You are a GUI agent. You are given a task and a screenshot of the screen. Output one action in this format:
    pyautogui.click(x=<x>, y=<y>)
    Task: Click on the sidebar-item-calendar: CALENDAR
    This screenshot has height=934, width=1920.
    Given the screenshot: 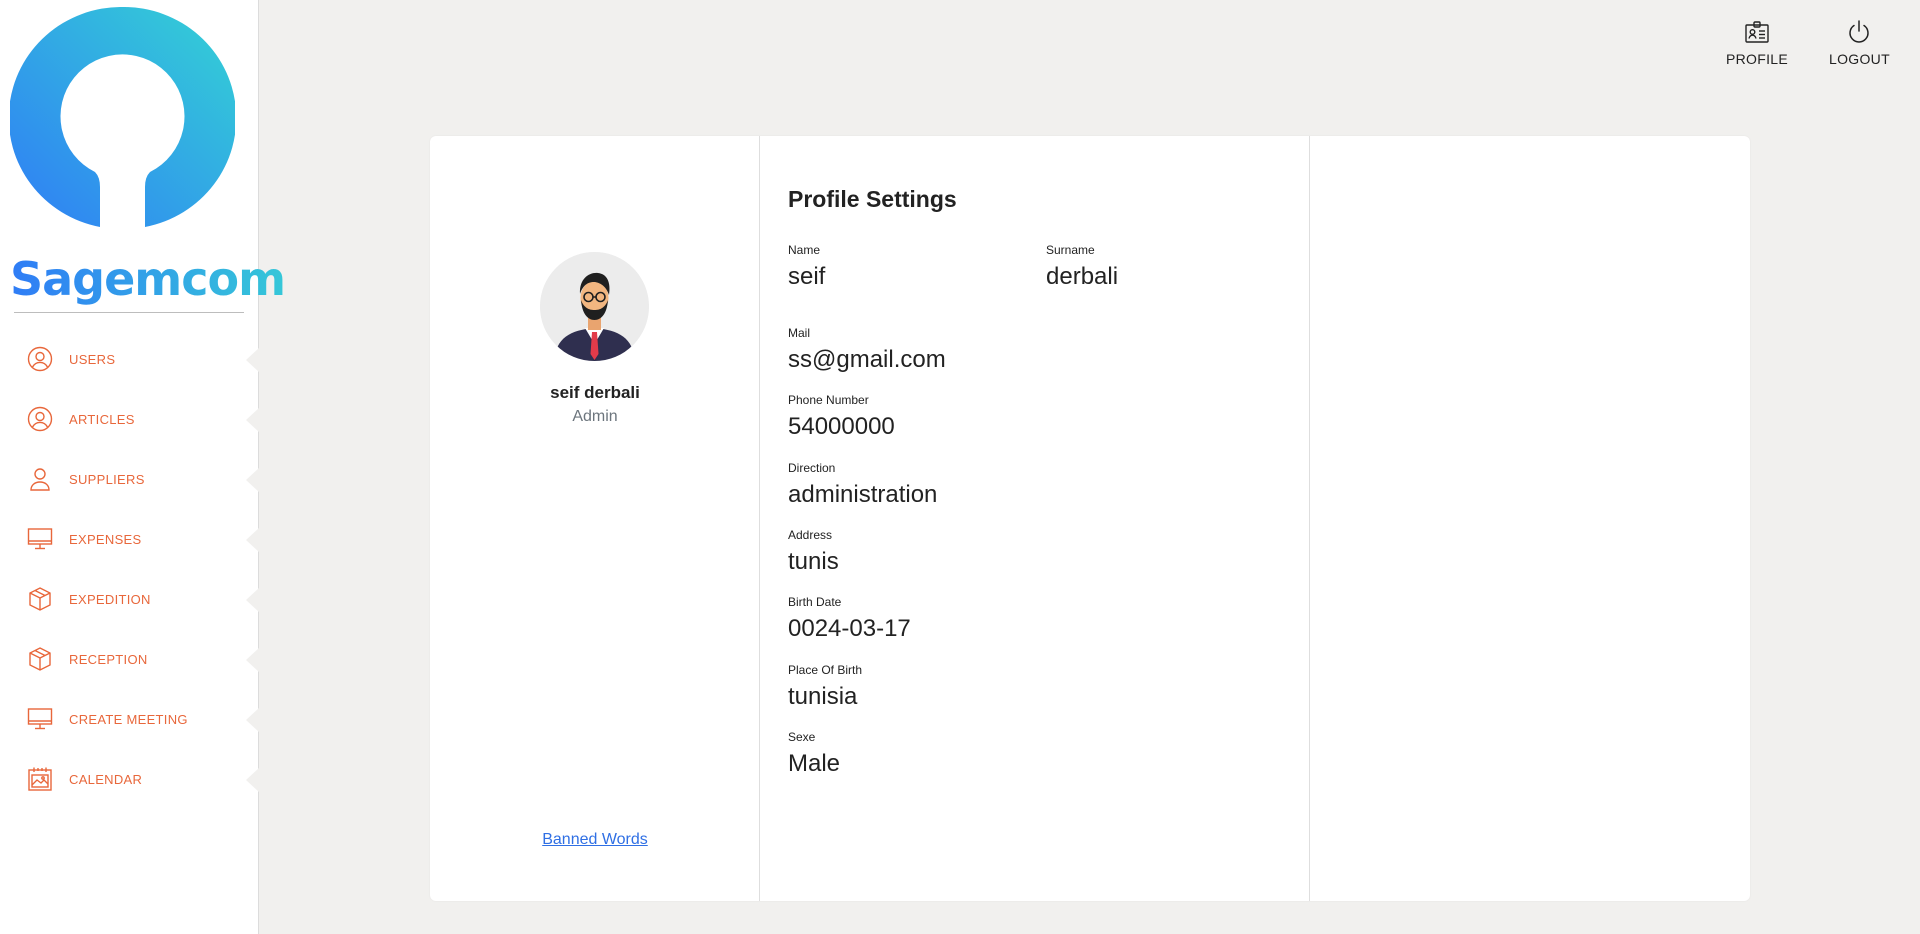 What is the action you would take?
    pyautogui.click(x=130, y=779)
    